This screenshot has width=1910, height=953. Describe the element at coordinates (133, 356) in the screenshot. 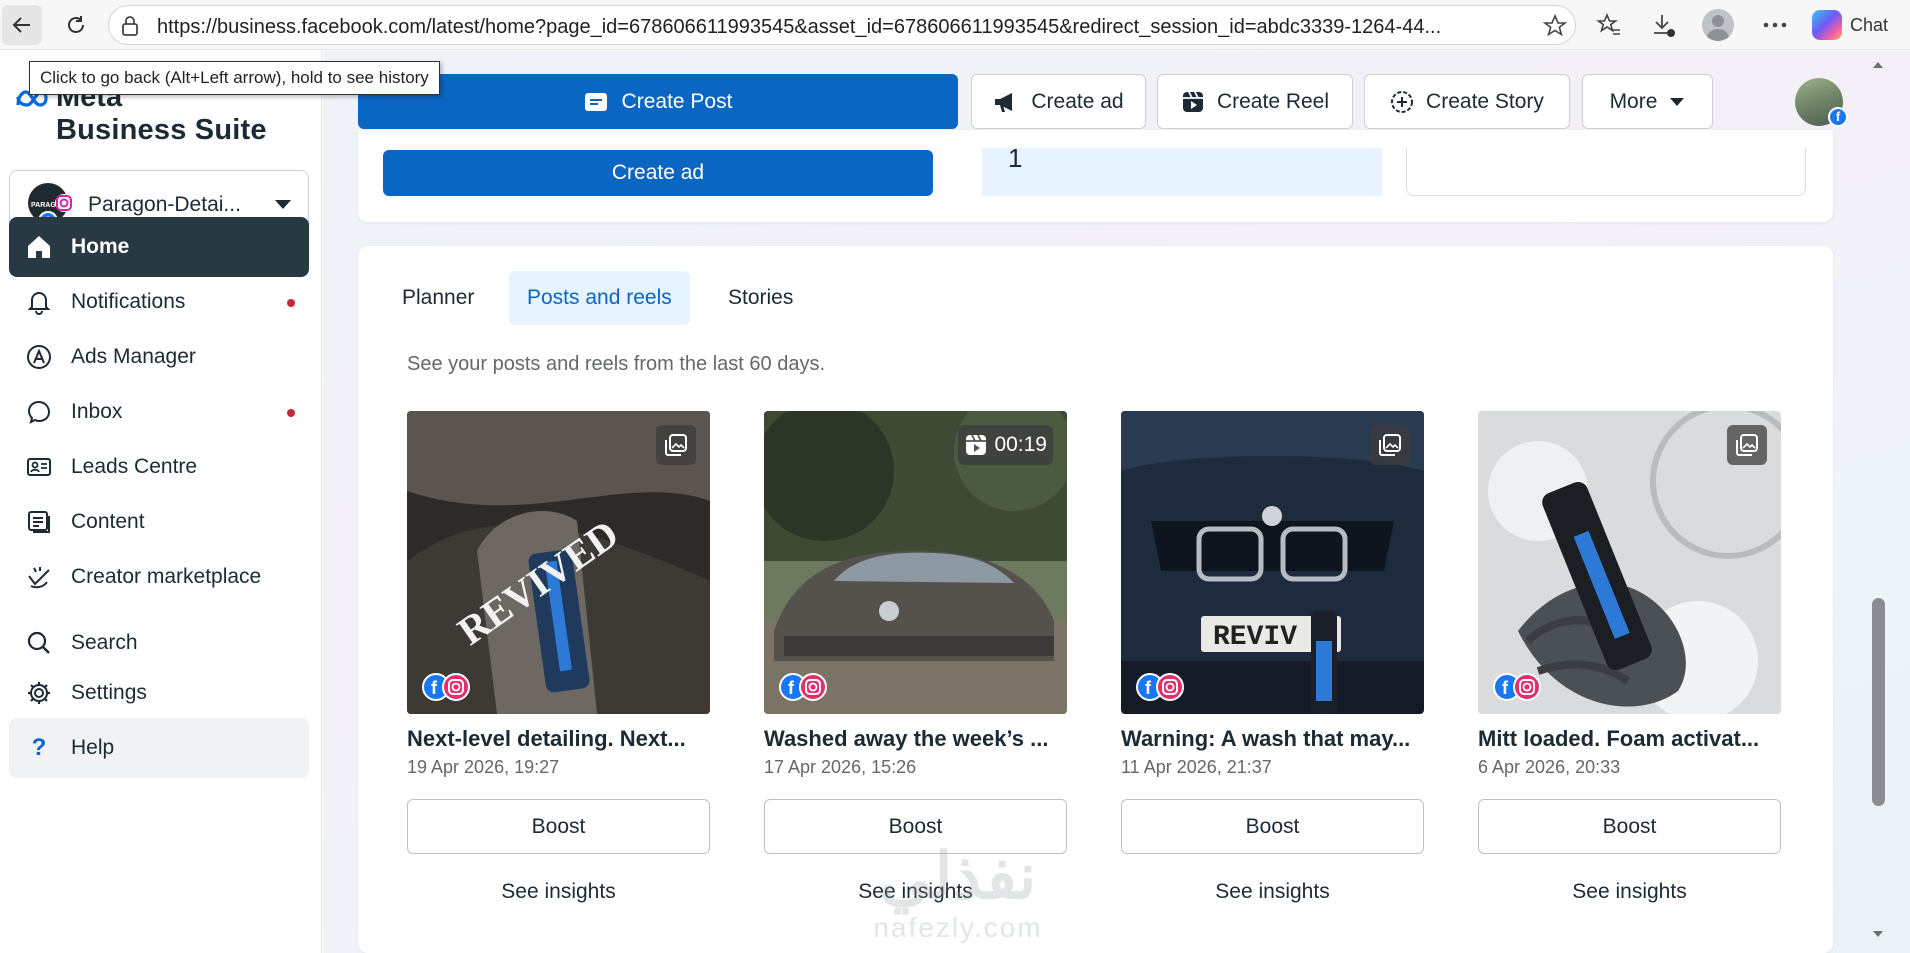

I see `sidebar-item-label: Ads Manager` at that location.